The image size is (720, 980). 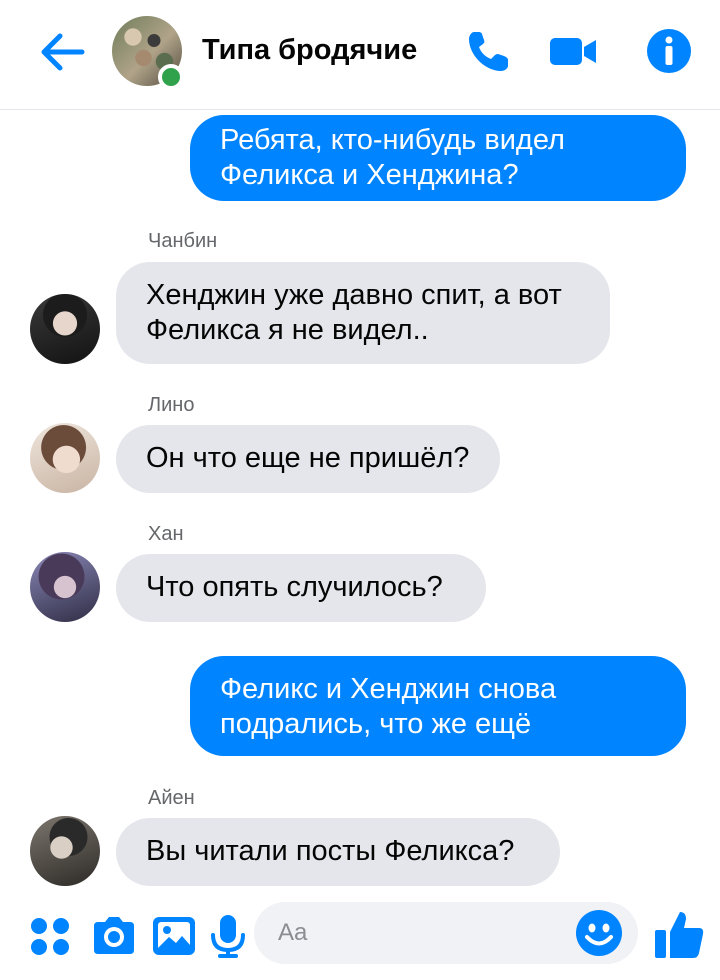 I want to click on incoming-message: Вы читали посты Феликса?, so click(x=338, y=852).